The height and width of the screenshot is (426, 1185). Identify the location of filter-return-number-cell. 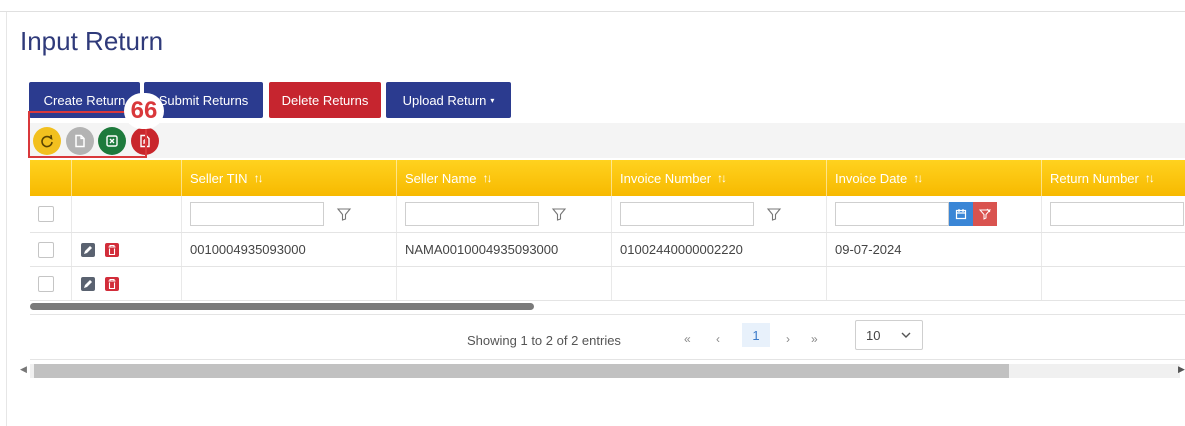
(1113, 214).